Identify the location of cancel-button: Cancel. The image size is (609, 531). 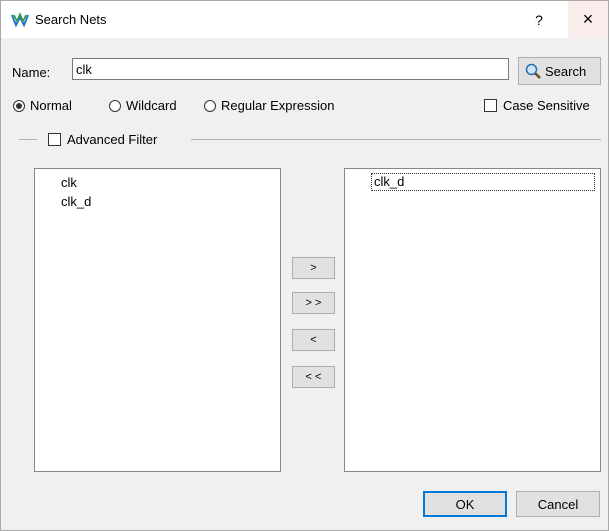
(558, 504).